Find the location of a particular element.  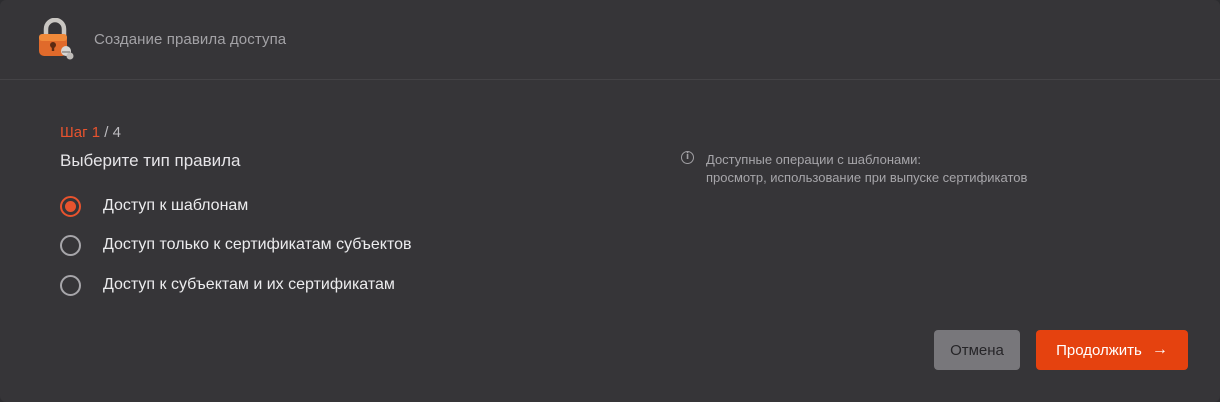

continue-button: Продолжить → is located at coordinates (1112, 350).